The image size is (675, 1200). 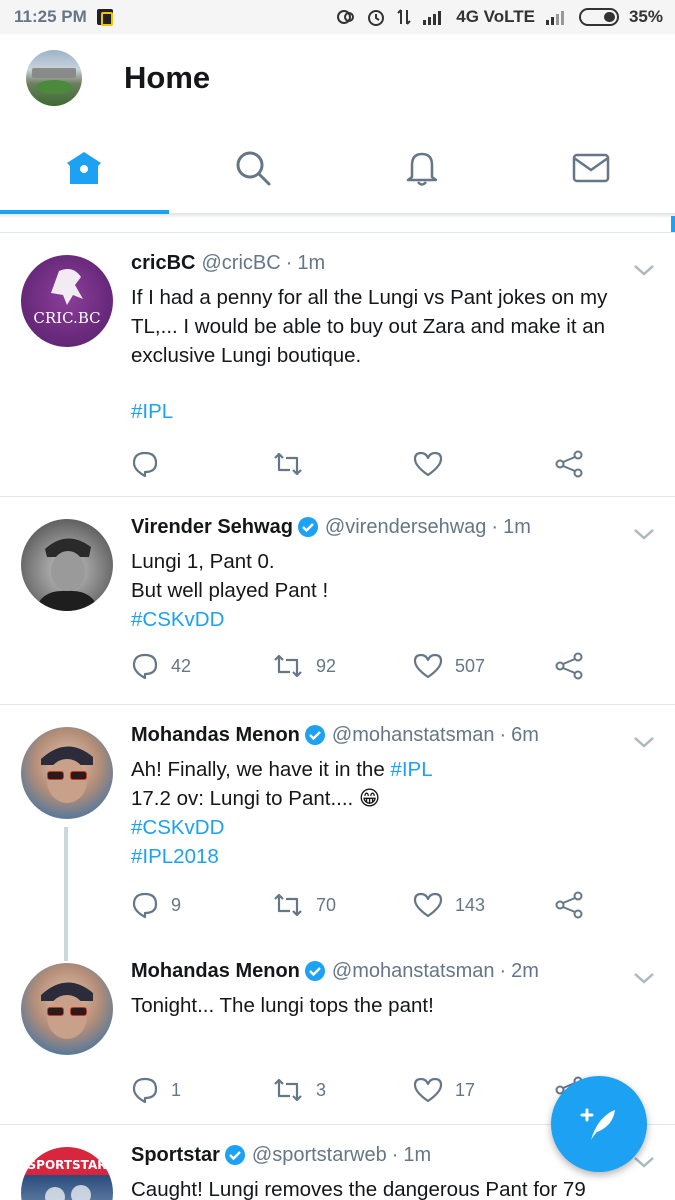 What do you see at coordinates (258, 769) in the screenshot?
I see `tweet-text: Ah! Finally, we have it in the` at bounding box center [258, 769].